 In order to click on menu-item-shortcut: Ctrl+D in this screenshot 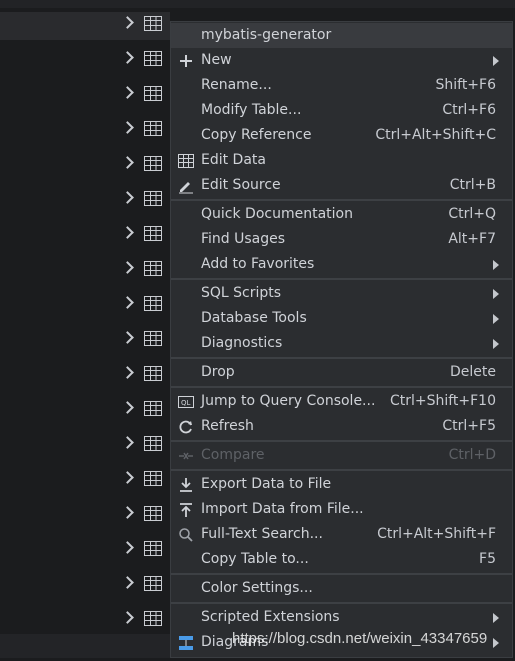, I will do `click(472, 455)`.